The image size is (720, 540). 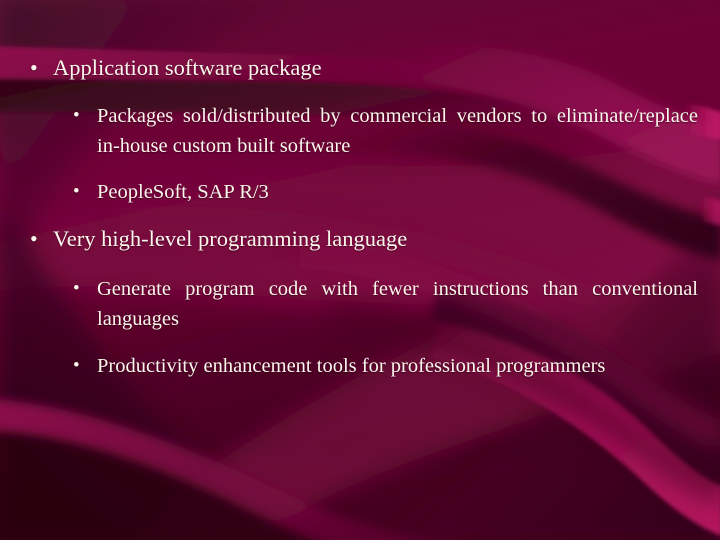 I want to click on bullet-text: PeopleSoft, SAP R/3, so click(x=183, y=192).